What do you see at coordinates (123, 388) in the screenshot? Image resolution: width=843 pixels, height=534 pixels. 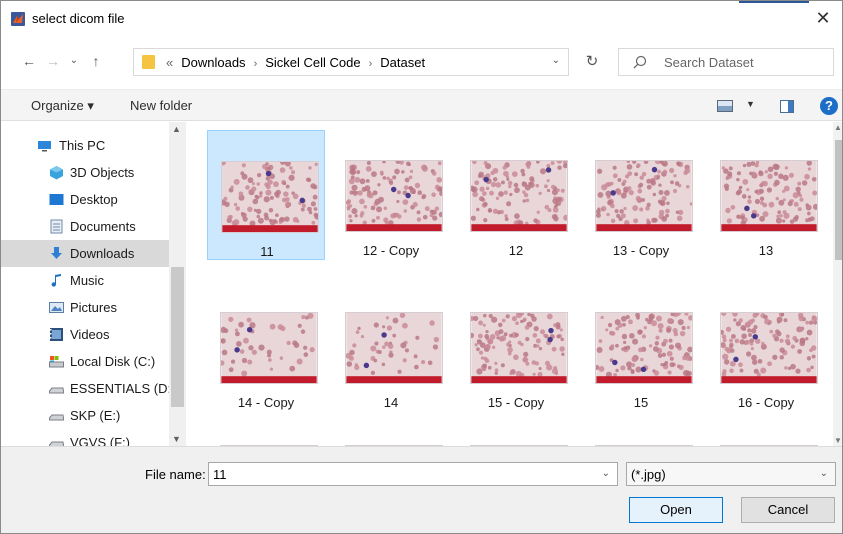 I see `sidebar-item-label: ESSENTIALS (D:)` at bounding box center [123, 388].